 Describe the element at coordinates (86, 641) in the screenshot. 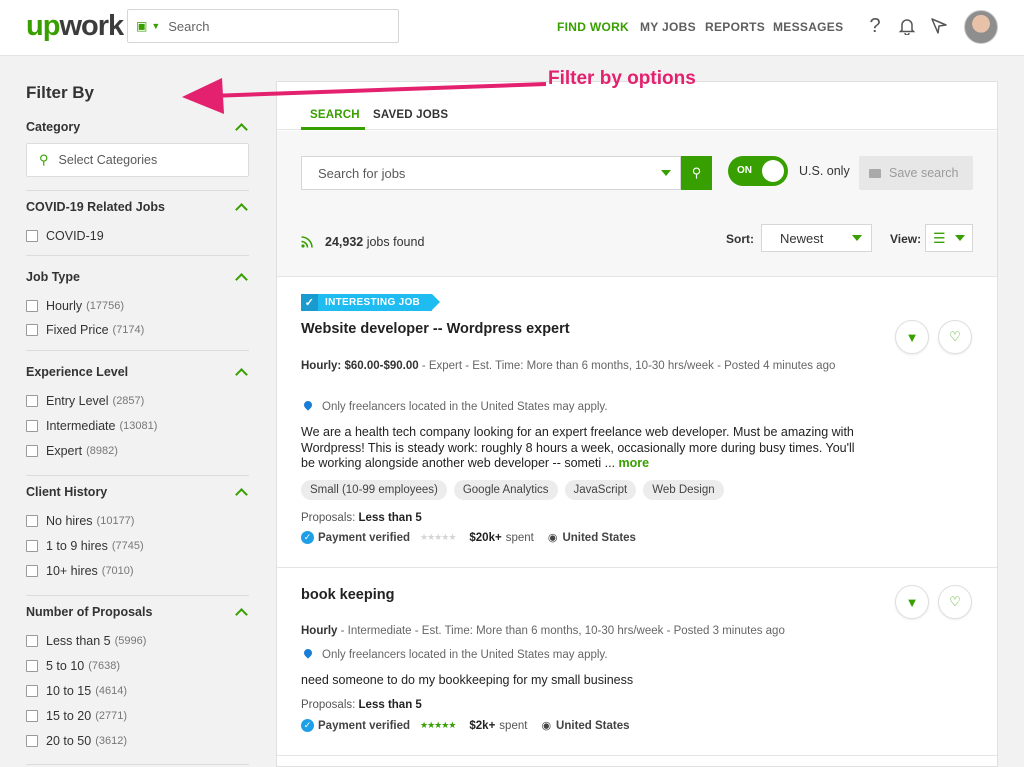

I see `checkbox-less-than-5: Less than 5 (5996)` at that location.